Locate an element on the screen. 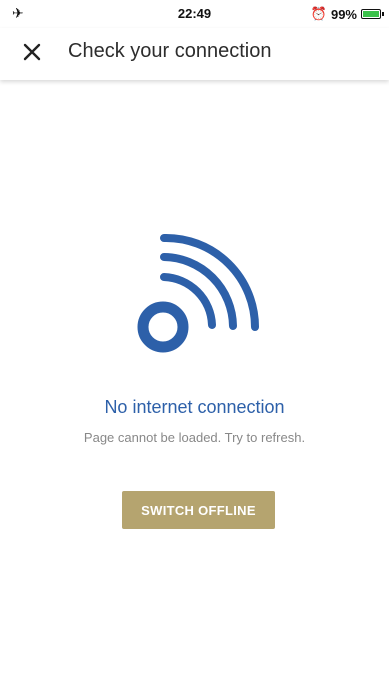 This screenshot has width=389, height=689. status-bar: ✈ 22:49 ⏰ 99% is located at coordinates (194, 14).